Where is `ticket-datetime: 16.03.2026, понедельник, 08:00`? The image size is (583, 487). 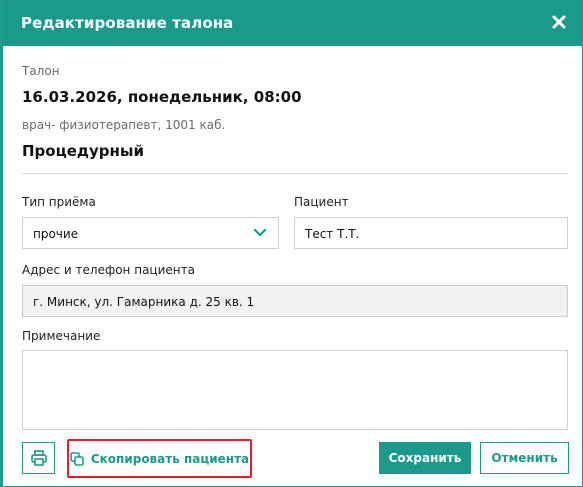
ticket-datetime: 16.03.2026, понедельник, 08:00 is located at coordinates (162, 97).